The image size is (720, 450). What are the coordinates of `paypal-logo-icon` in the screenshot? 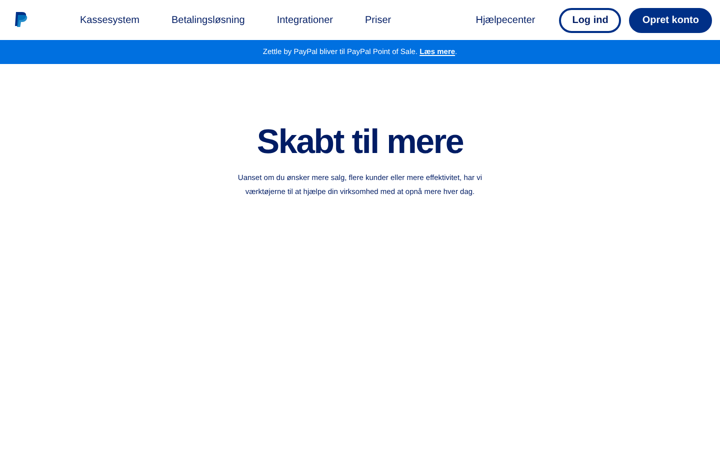 It's located at (21, 20).